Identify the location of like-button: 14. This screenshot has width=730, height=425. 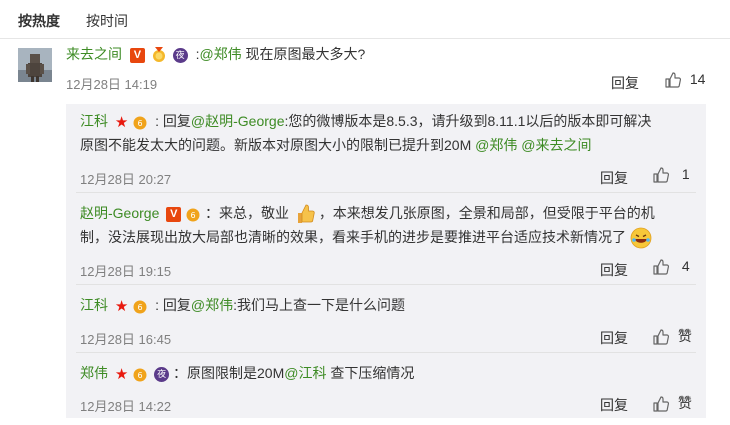
(684, 80).